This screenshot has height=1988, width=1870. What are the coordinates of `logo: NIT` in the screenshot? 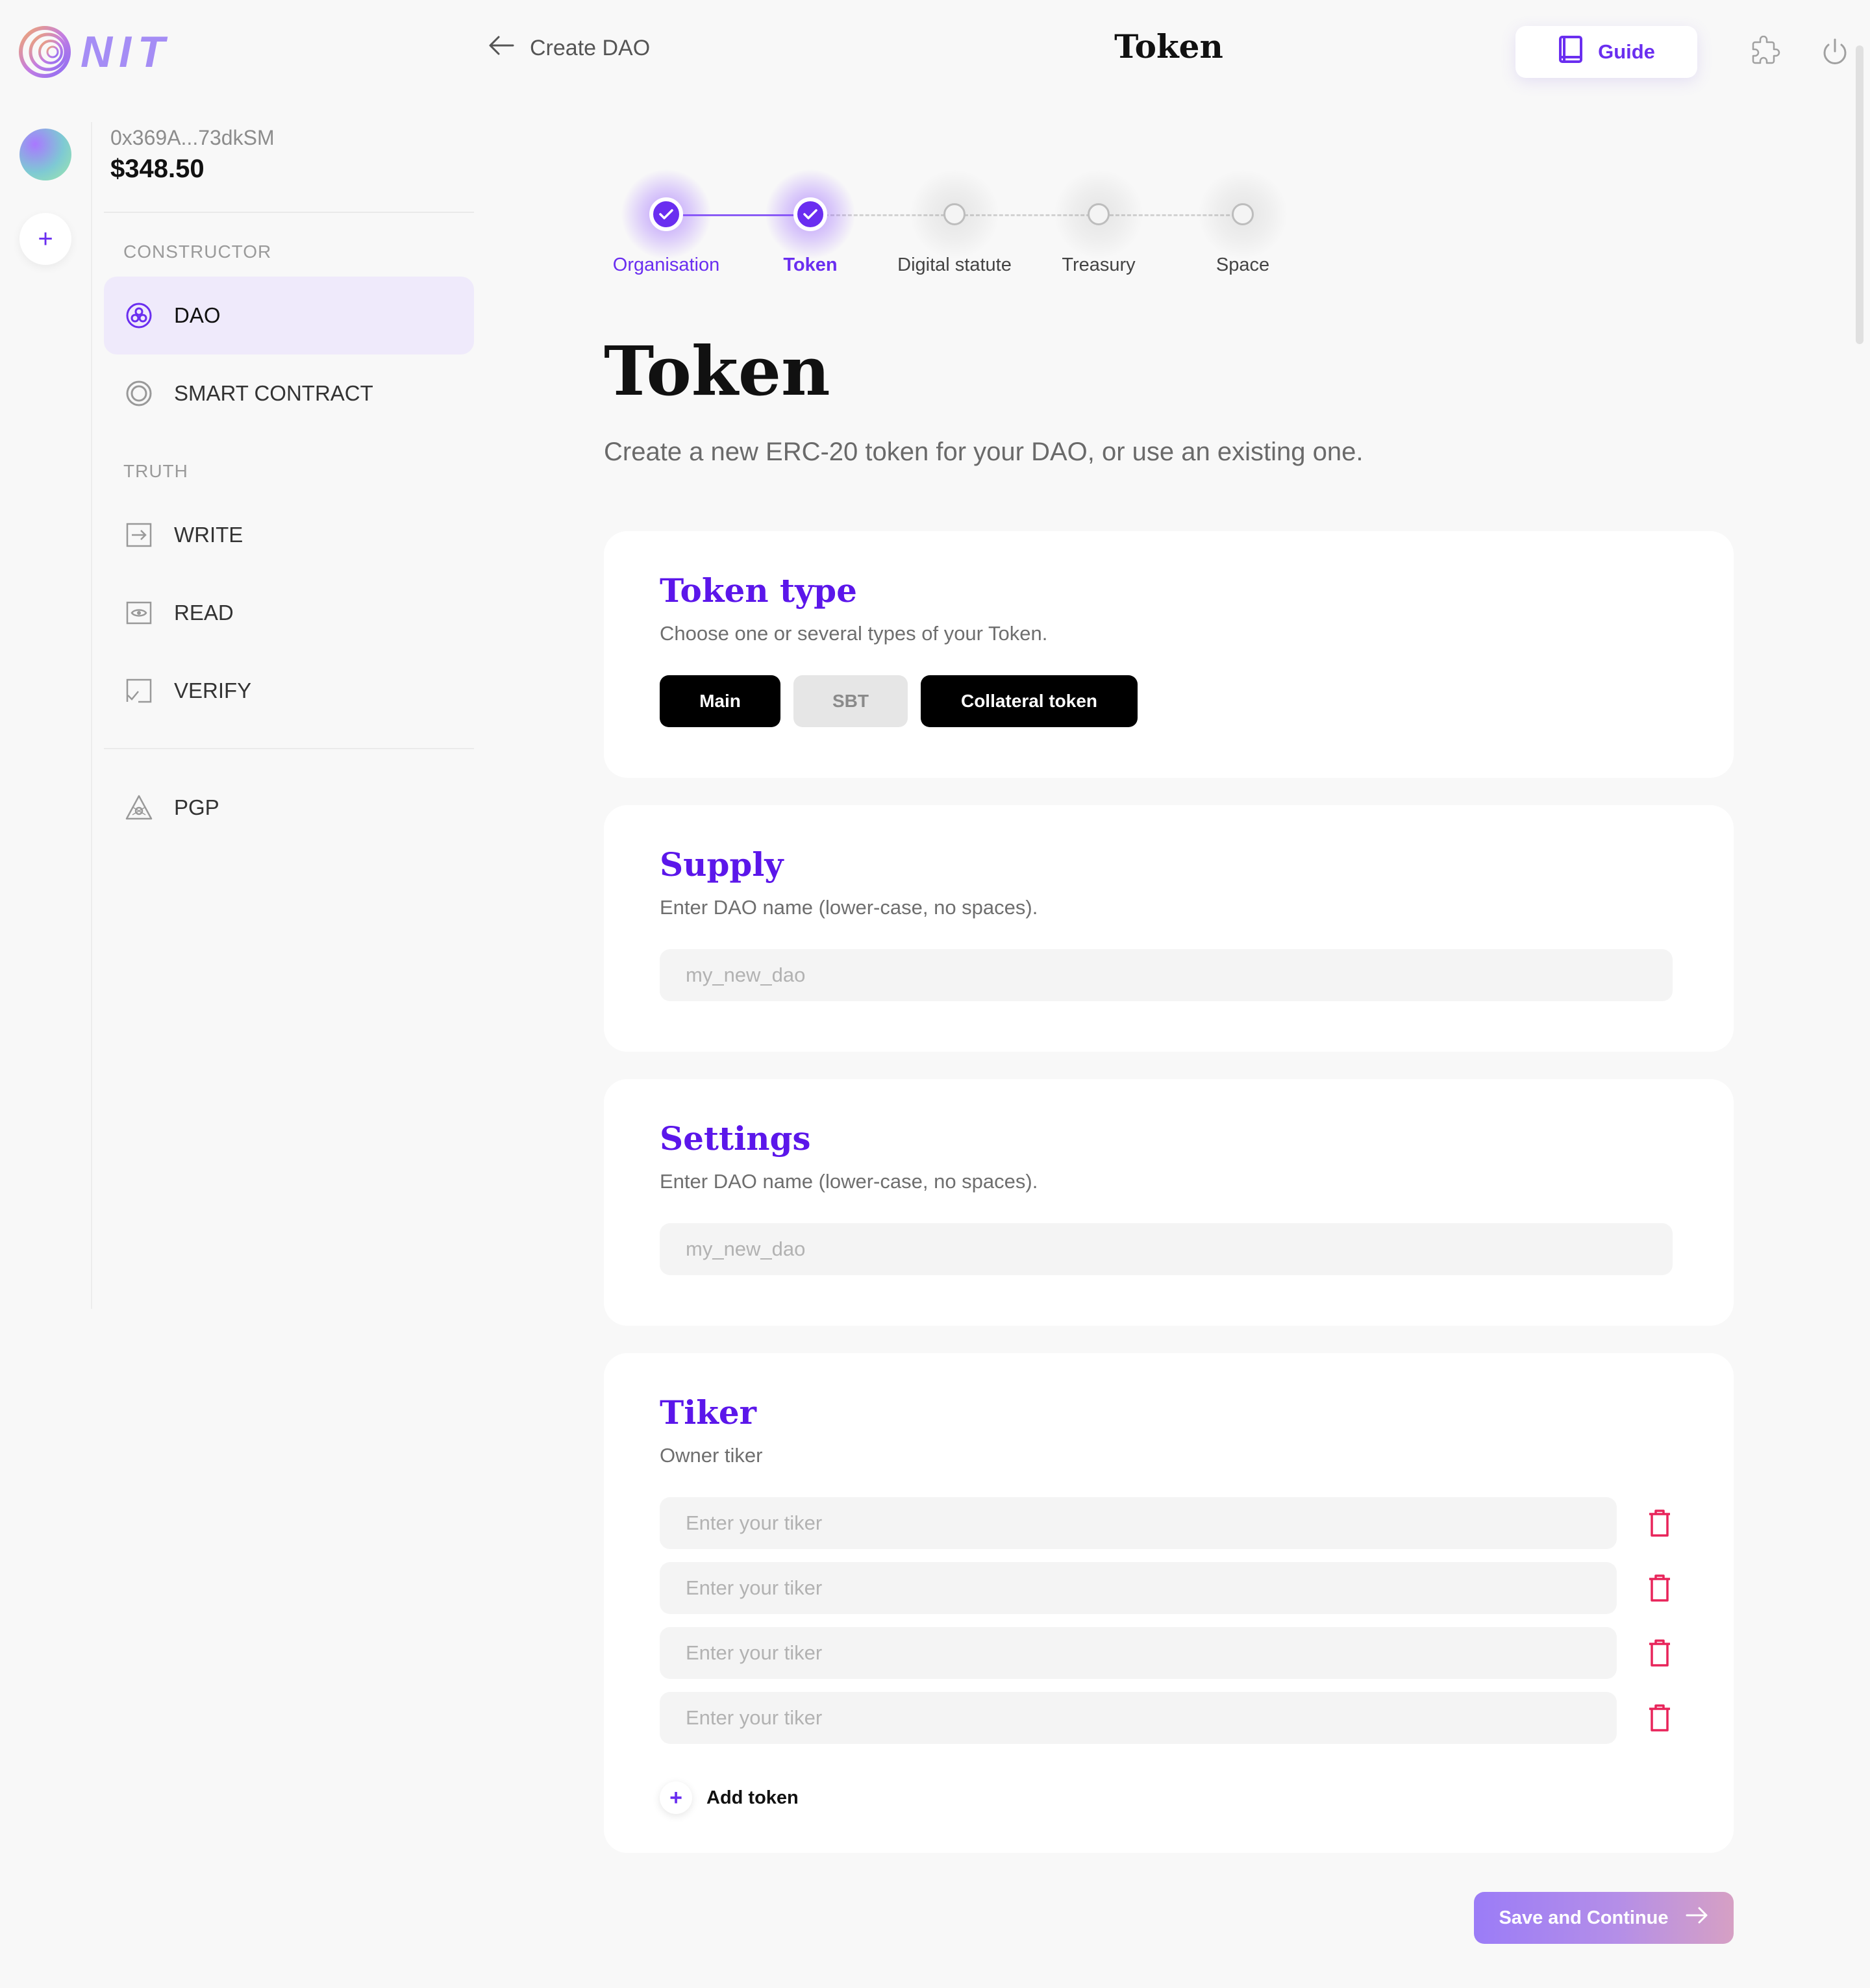 It's located at (94, 52).